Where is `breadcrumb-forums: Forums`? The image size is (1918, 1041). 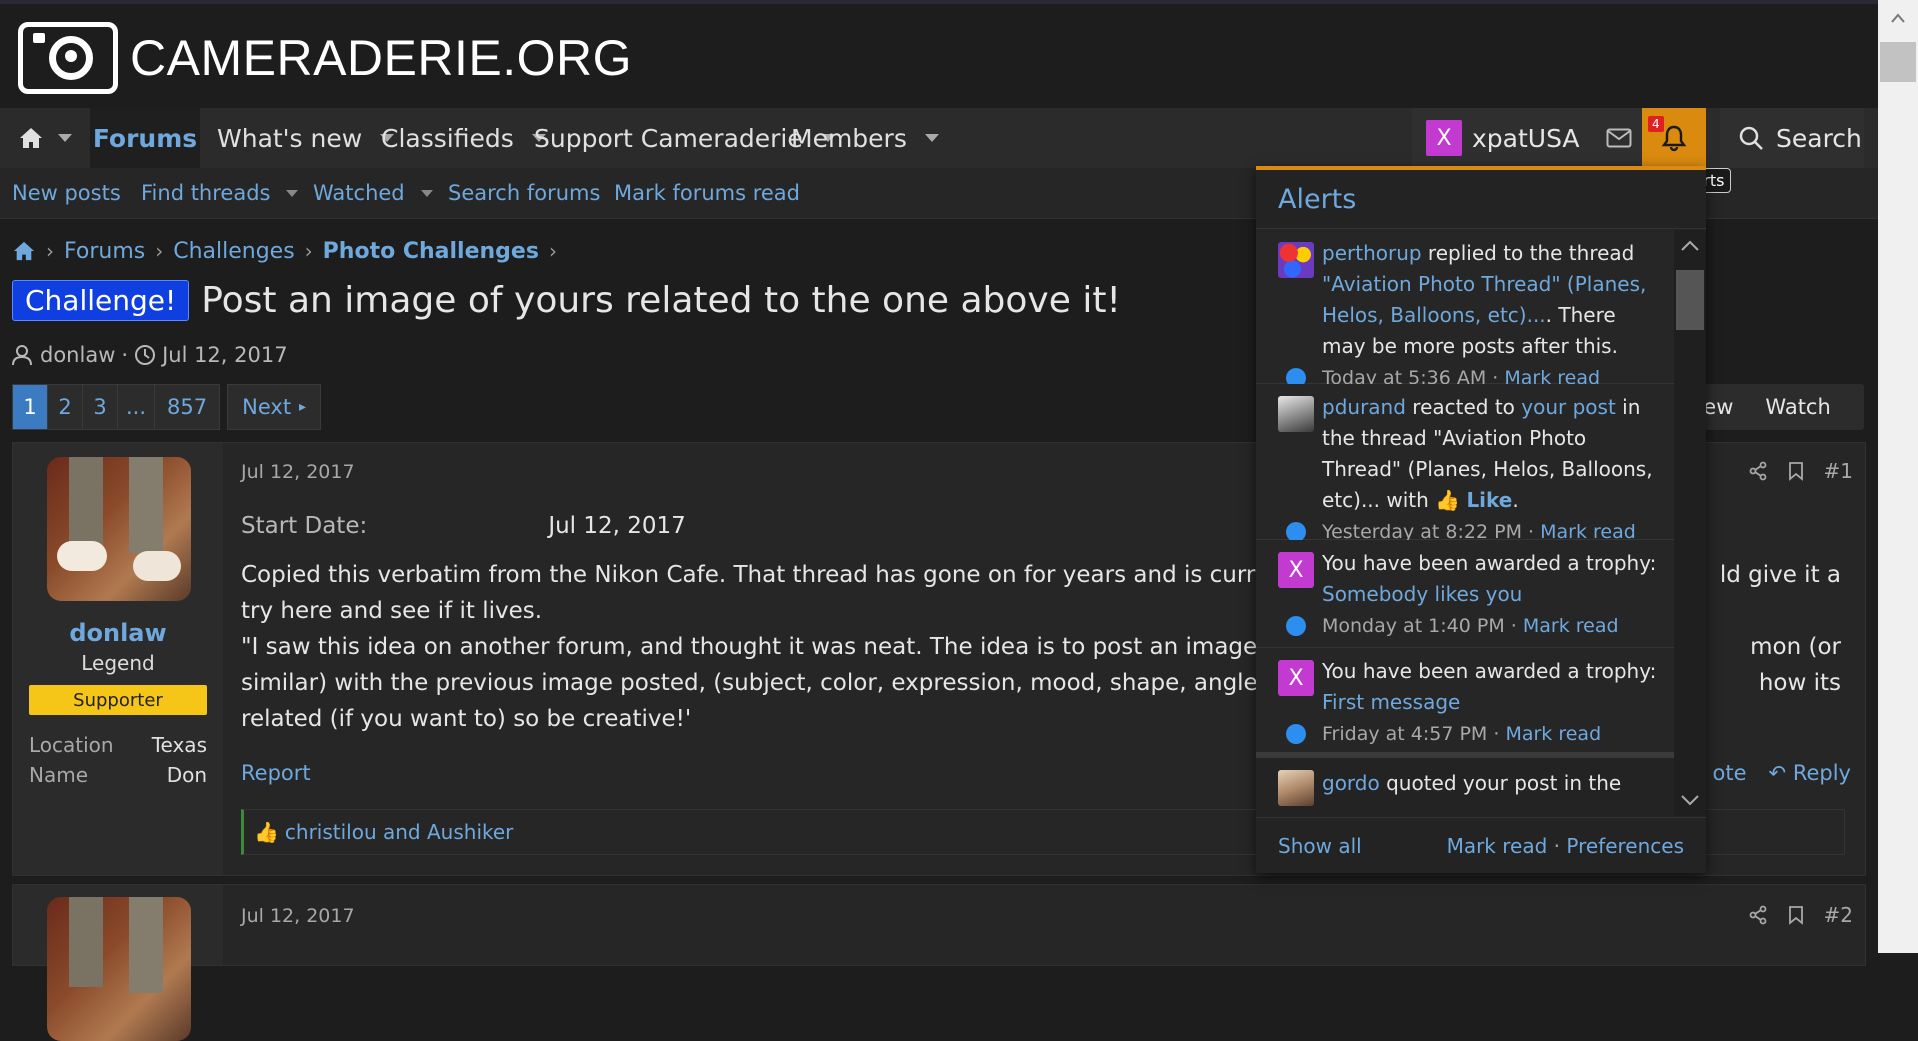
breadcrumb-forums: Forums is located at coordinates (104, 251).